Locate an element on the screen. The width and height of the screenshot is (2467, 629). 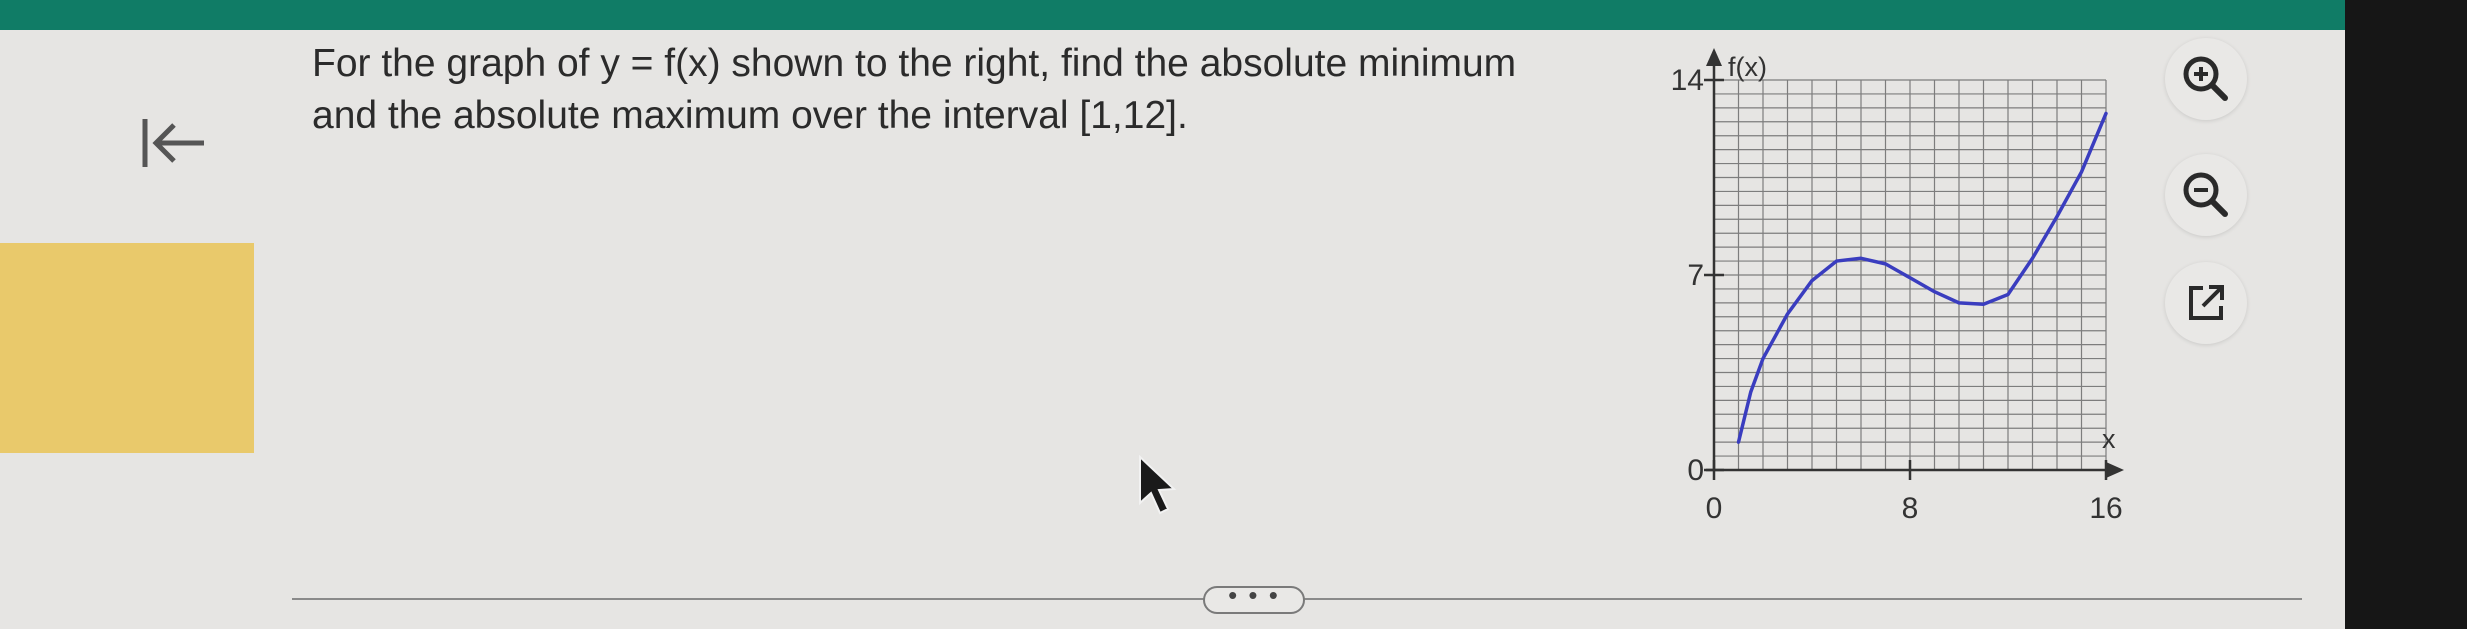
y-axis-label: f(x) is located at coordinates (1747, 67).